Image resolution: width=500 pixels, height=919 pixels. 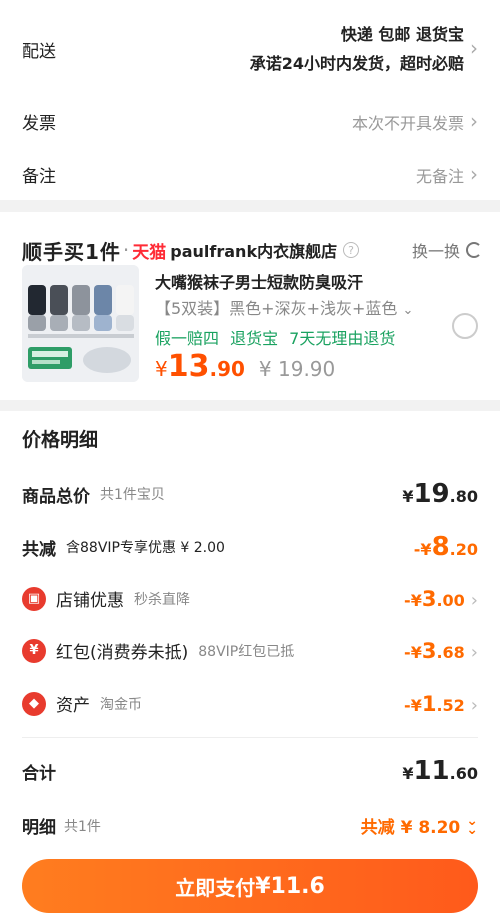 I want to click on detail-count: 共1件, so click(x=82, y=826).